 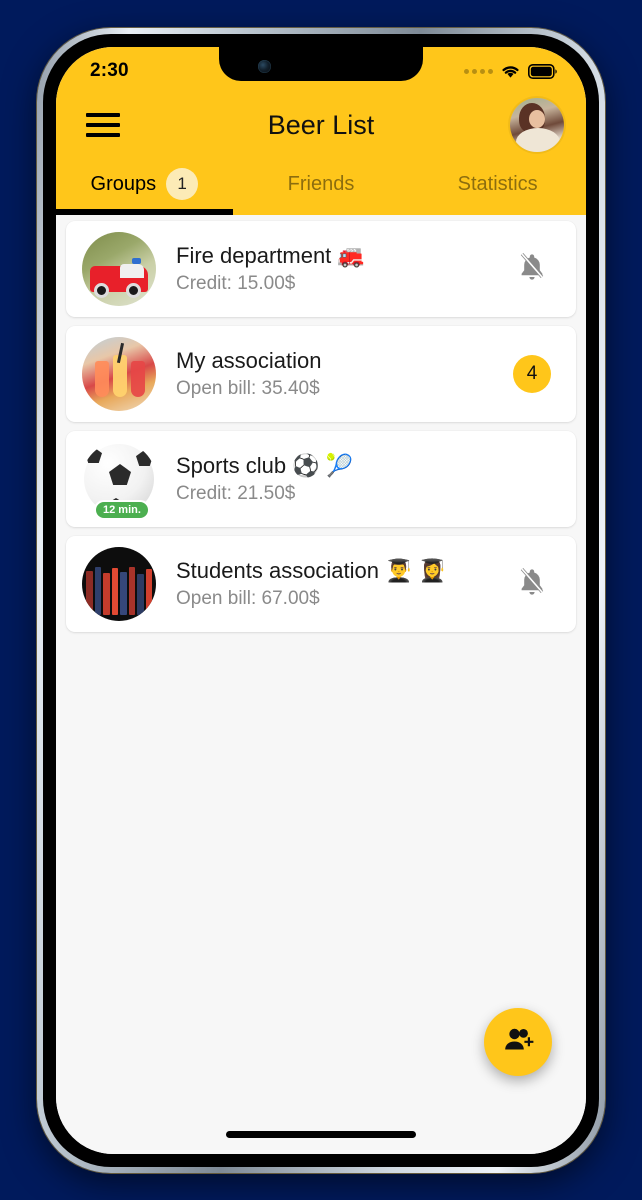 I want to click on group-title: Sports club ⚽ 🎾, so click(x=265, y=466).